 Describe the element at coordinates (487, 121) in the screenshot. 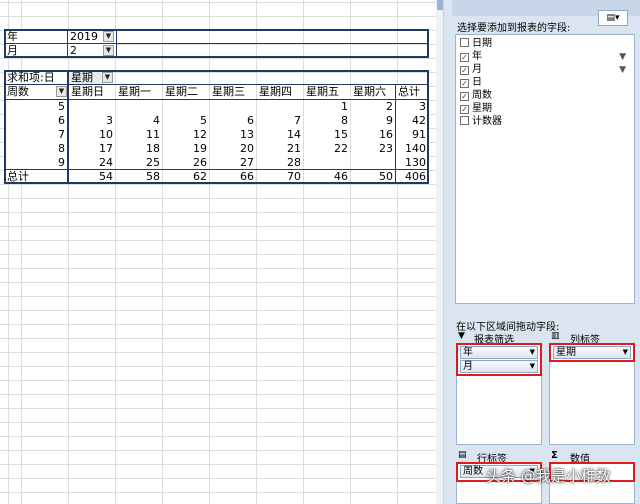

I see `field-name: 计数器` at that location.